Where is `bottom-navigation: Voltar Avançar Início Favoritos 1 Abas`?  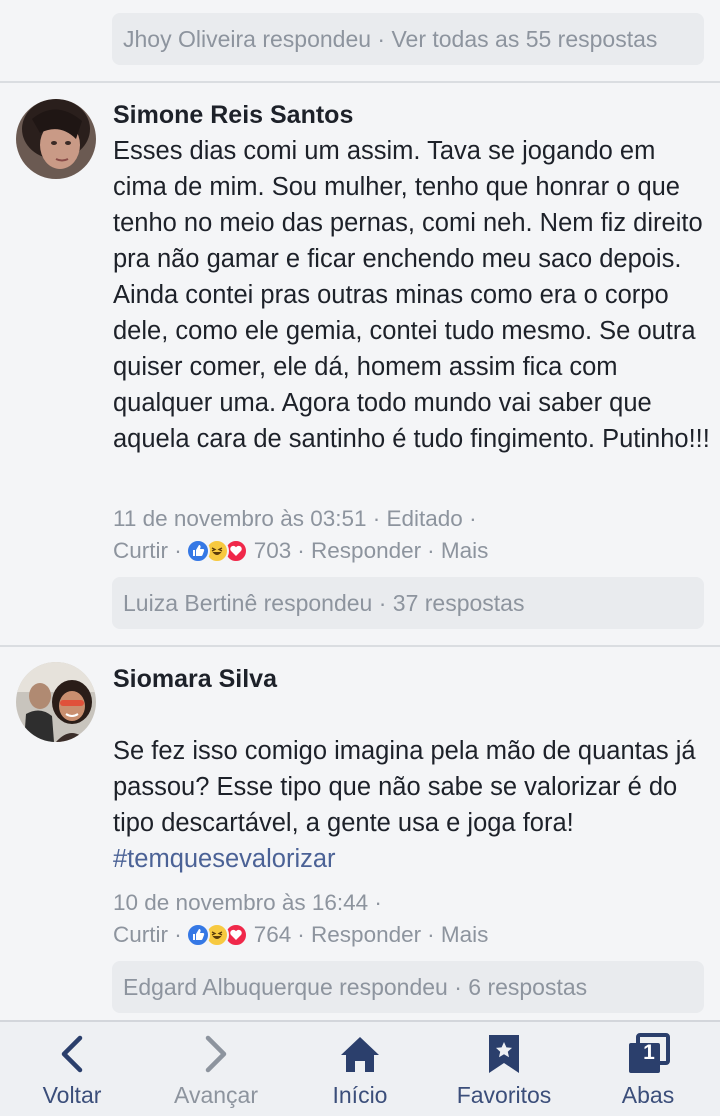
bottom-navigation: Voltar Avançar Início Favoritos 1 Abas is located at coordinates (360, 1068).